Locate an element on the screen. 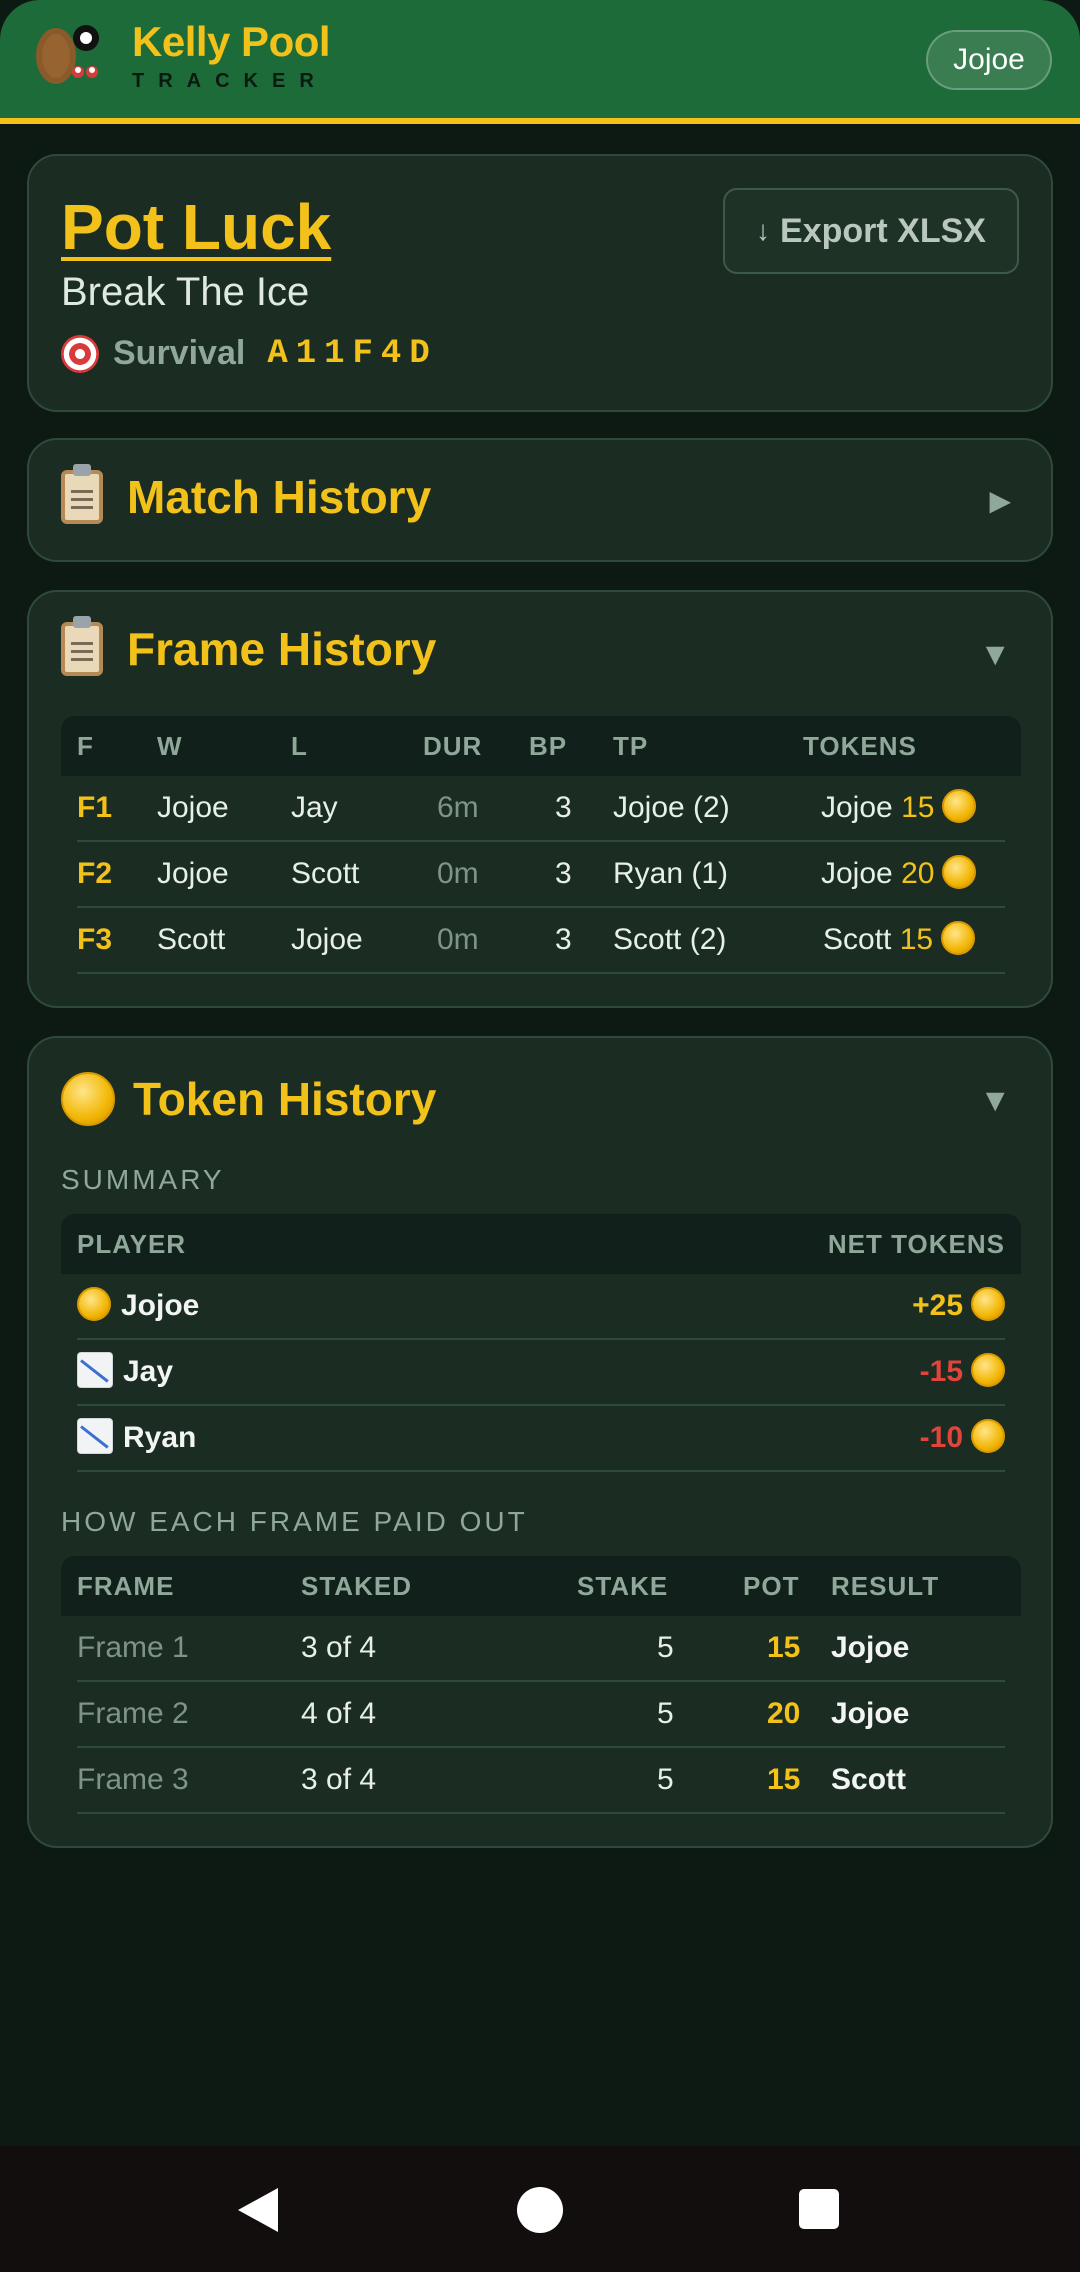 This screenshot has height=2272, width=1080. frame: Frame 2 is located at coordinates (133, 1713).